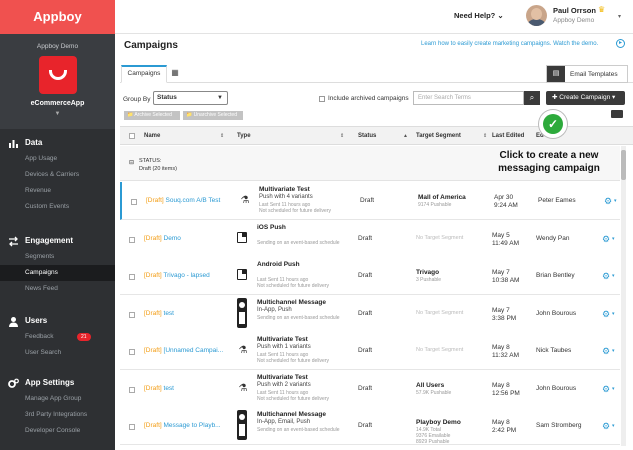 The image size is (633, 450). Describe the element at coordinates (322, 99) in the screenshot. I see `include-archived-checkbox` at that location.